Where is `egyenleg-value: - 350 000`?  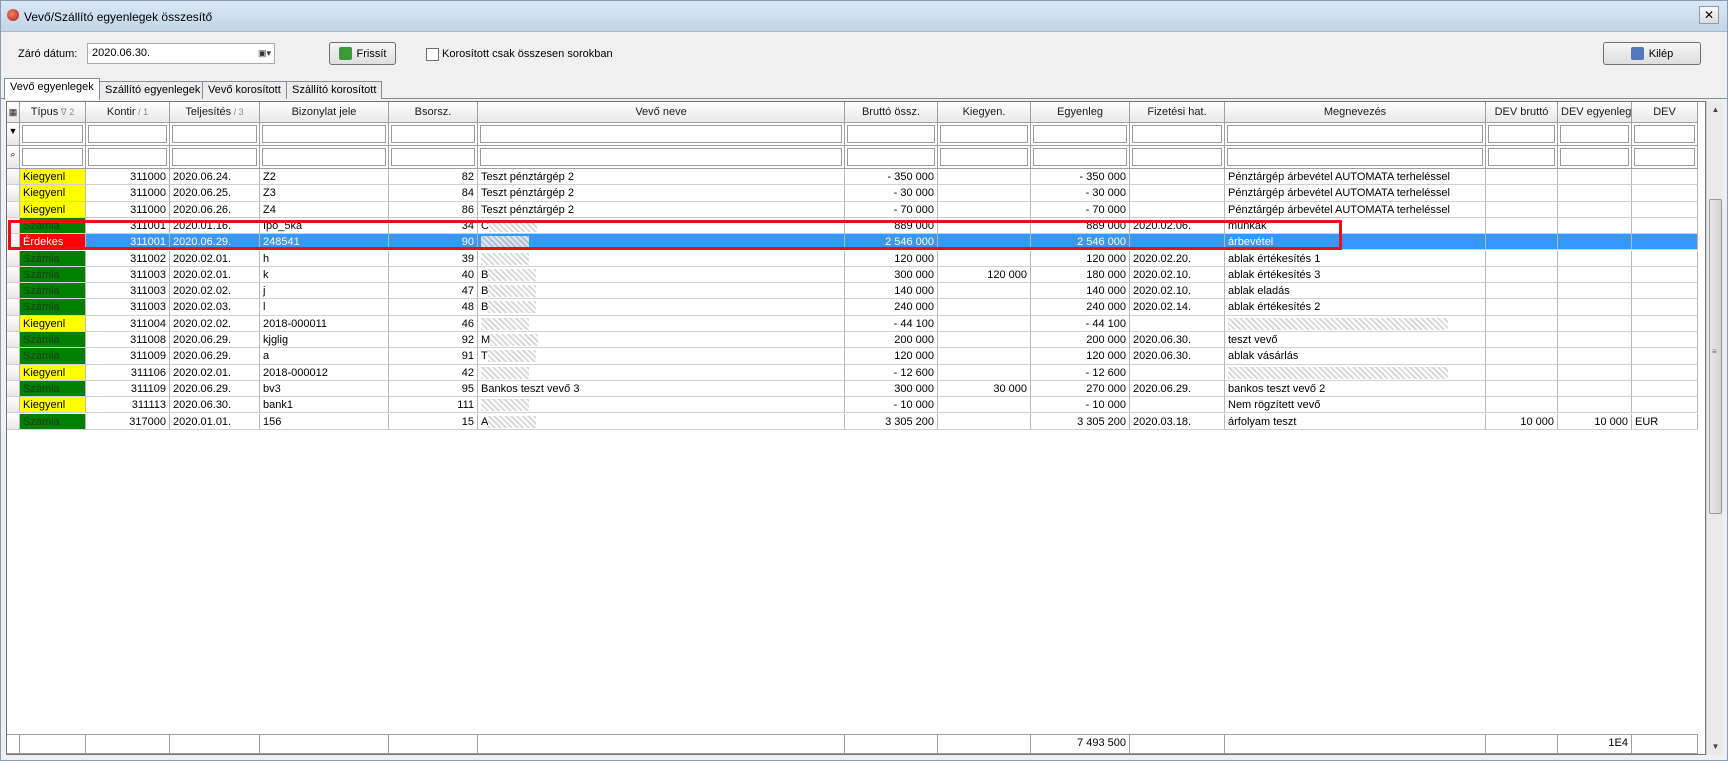
egyenleg-value: - 350 000 is located at coordinates (1102, 177).